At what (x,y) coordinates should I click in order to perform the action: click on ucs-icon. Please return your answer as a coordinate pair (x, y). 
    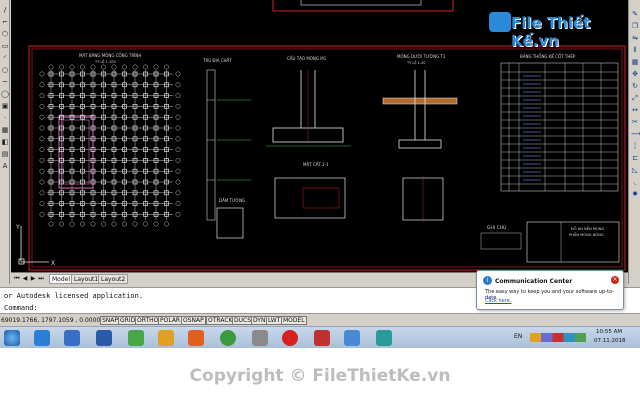
    Looking at the image, I should click on (33, 245).